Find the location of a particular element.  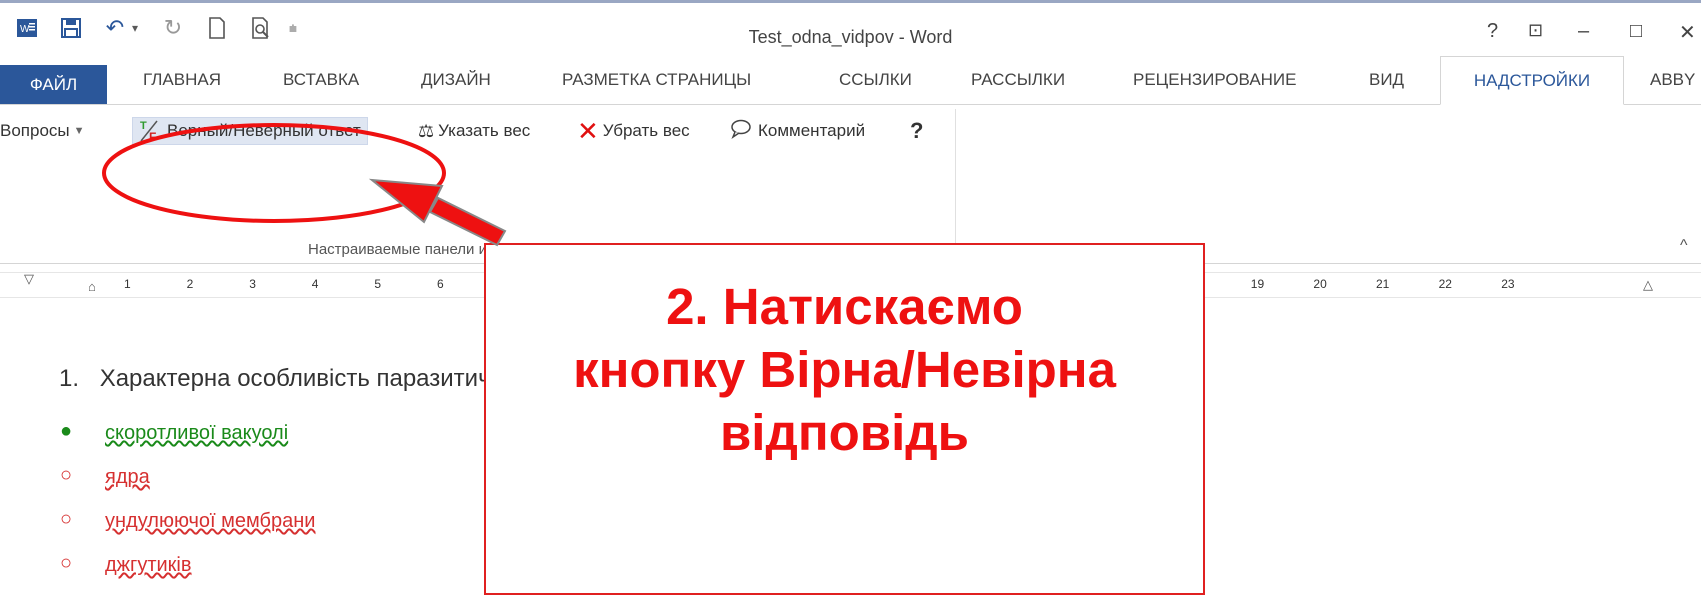

annotation-overlay is located at coordinates (304, 185).